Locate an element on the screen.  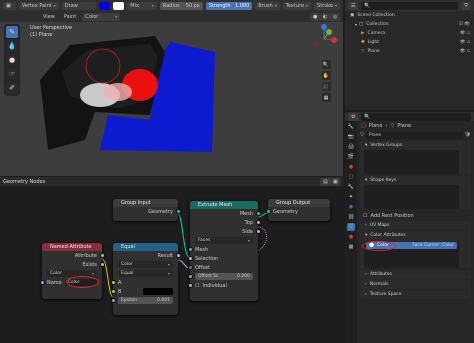
material-tab-icon: ● is located at coordinates (351, 237).